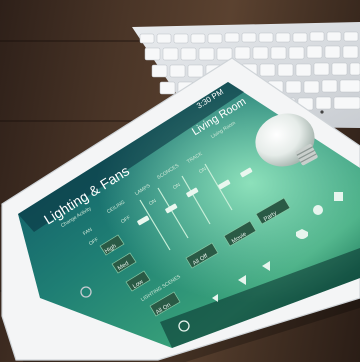 The image size is (360, 362). I want to click on fan-toggle: OFF, so click(94, 242).